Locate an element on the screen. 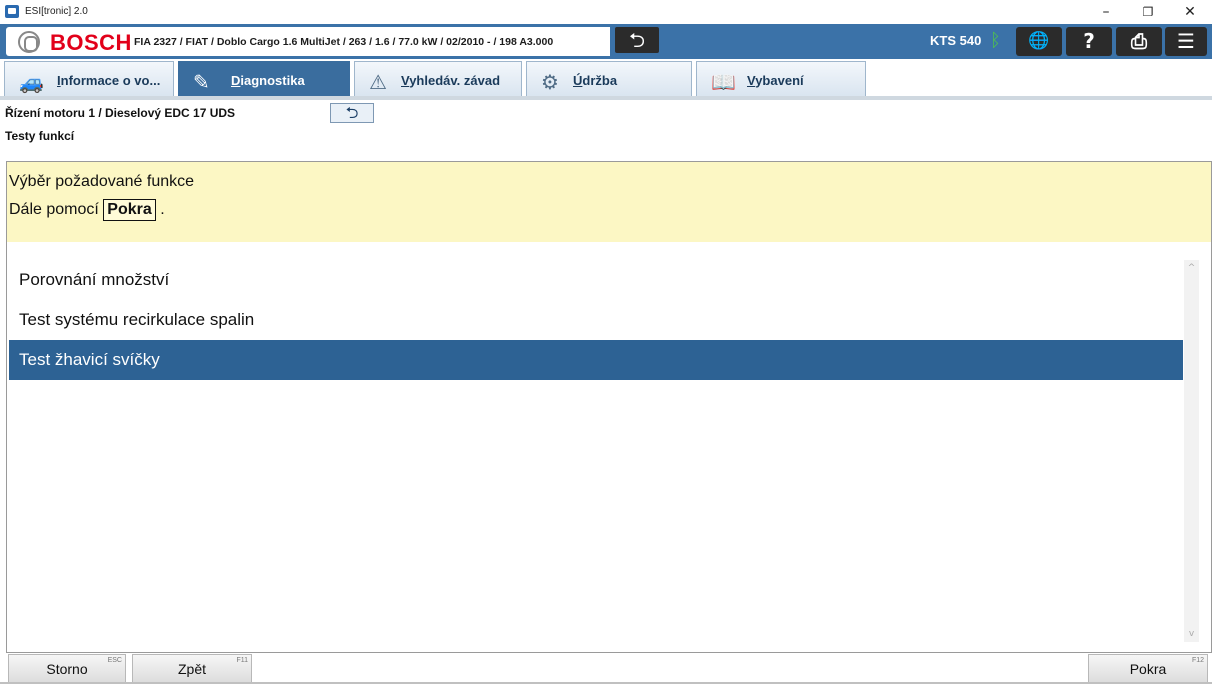  back-label: Zpět is located at coordinates (191, 669).